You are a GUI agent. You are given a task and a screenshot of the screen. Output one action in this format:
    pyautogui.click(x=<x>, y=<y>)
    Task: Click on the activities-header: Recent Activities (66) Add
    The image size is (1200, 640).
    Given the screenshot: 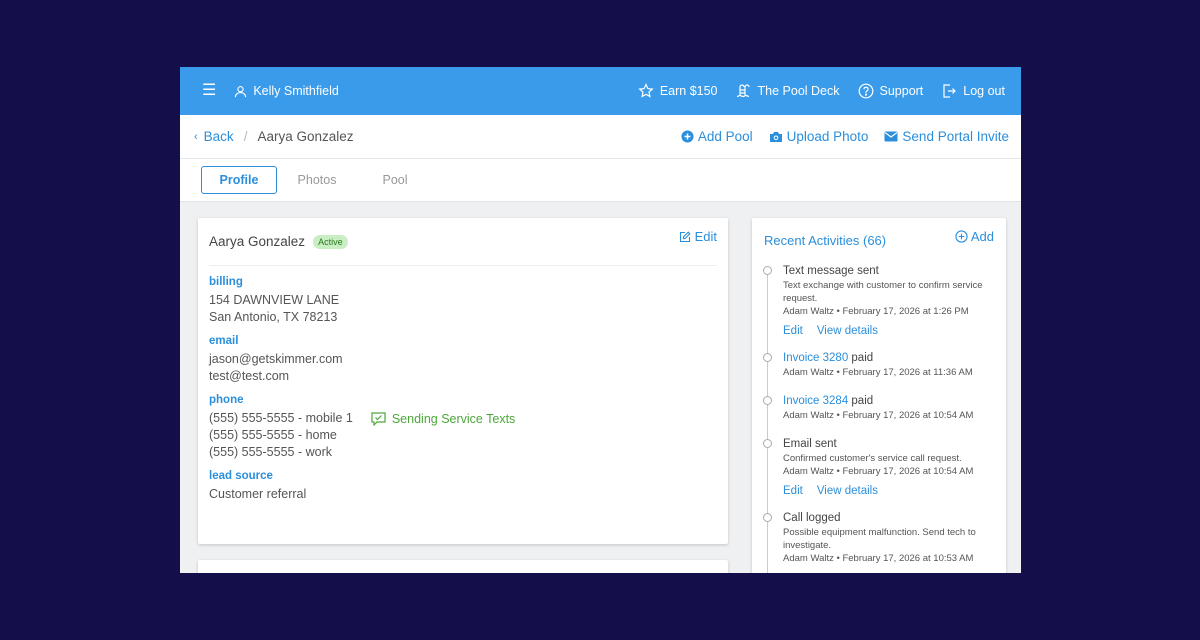 What is the action you would take?
    pyautogui.click(x=879, y=238)
    